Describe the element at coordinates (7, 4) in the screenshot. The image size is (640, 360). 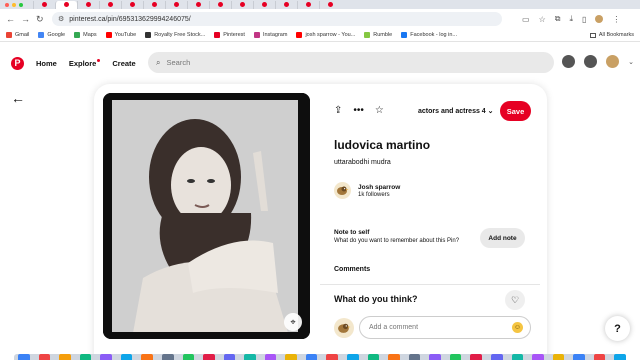
I see `close-window-icon` at that location.